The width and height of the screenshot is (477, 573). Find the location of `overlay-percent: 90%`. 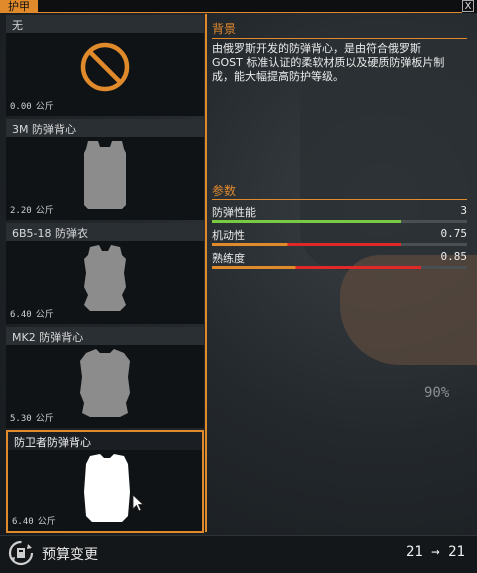

overlay-percent: 90% is located at coordinates (437, 393).